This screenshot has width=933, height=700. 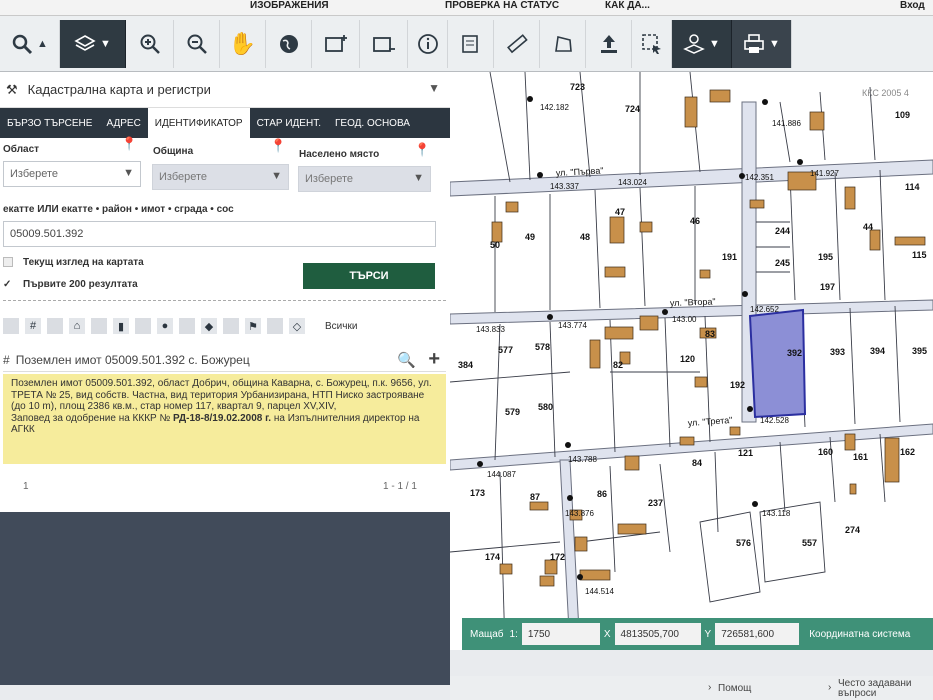 I want to click on highlighted-parcel, so click(x=777, y=363).